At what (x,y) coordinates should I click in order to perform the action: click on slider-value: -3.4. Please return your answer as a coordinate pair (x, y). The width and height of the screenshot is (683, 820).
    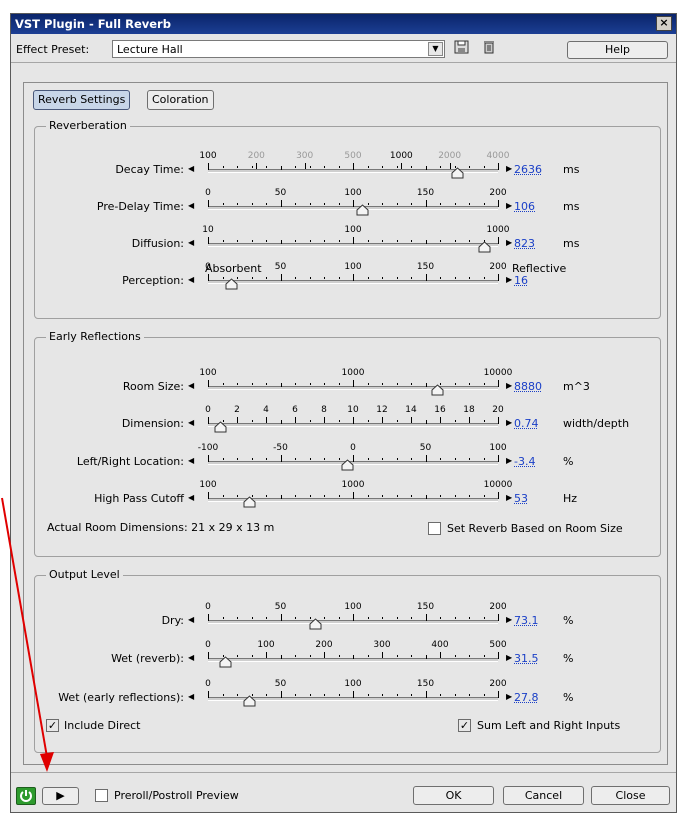
    Looking at the image, I should click on (524, 461).